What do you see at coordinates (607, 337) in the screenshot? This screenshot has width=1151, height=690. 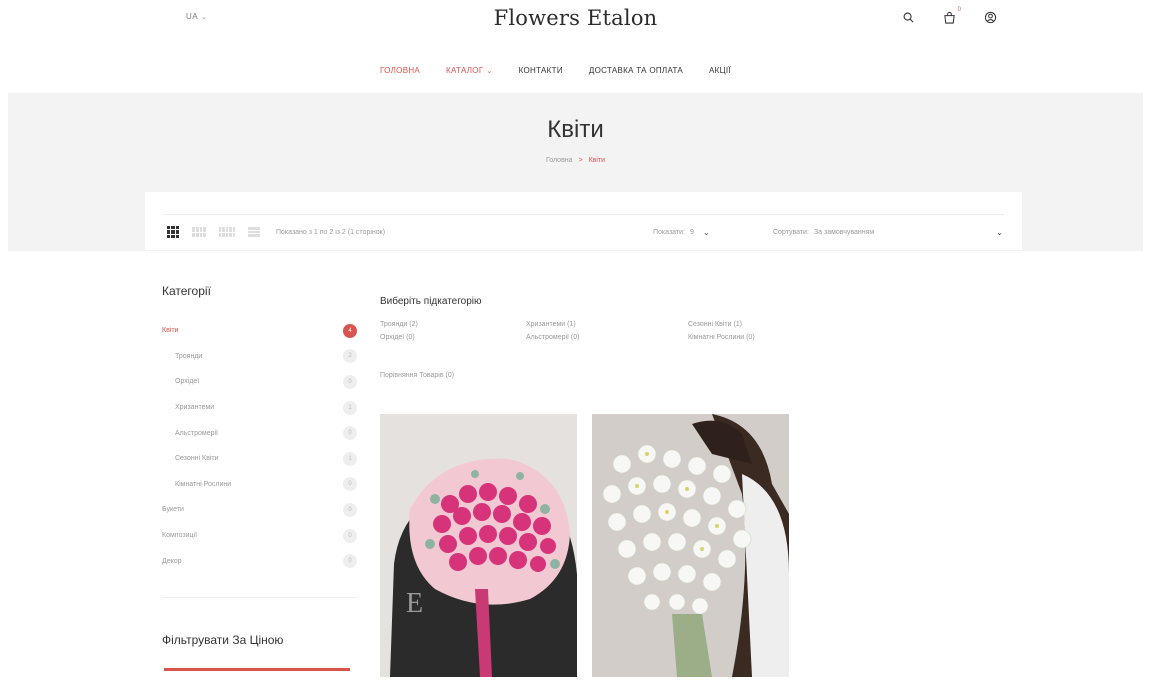 I see `subcategory-link: Альстромерії (0)` at bounding box center [607, 337].